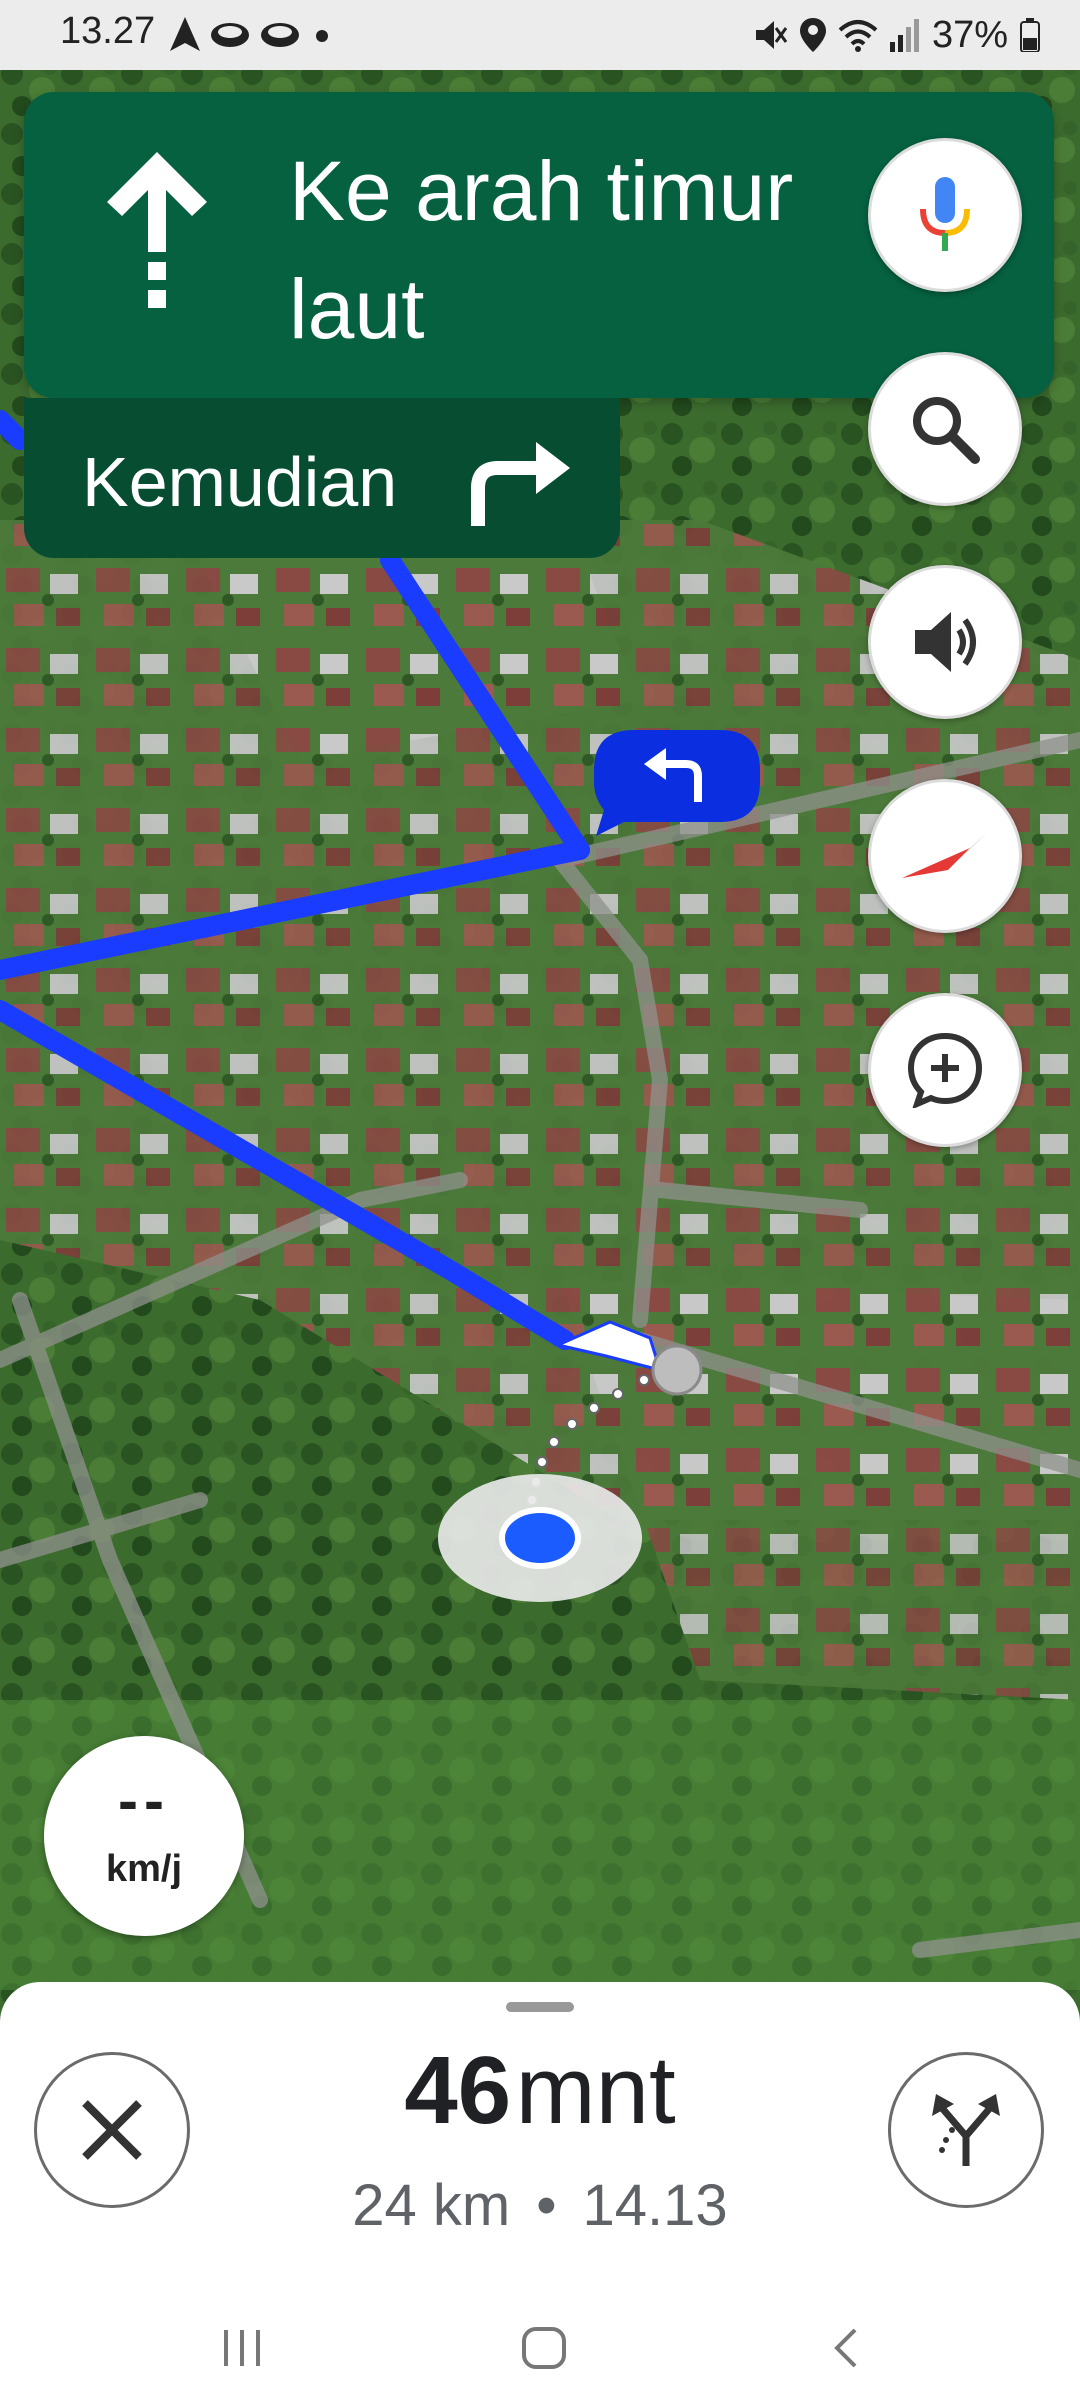 The width and height of the screenshot is (1080, 2408). Describe the element at coordinates (540, 35) in the screenshot. I see `status-bar: 13.27 37%` at that location.